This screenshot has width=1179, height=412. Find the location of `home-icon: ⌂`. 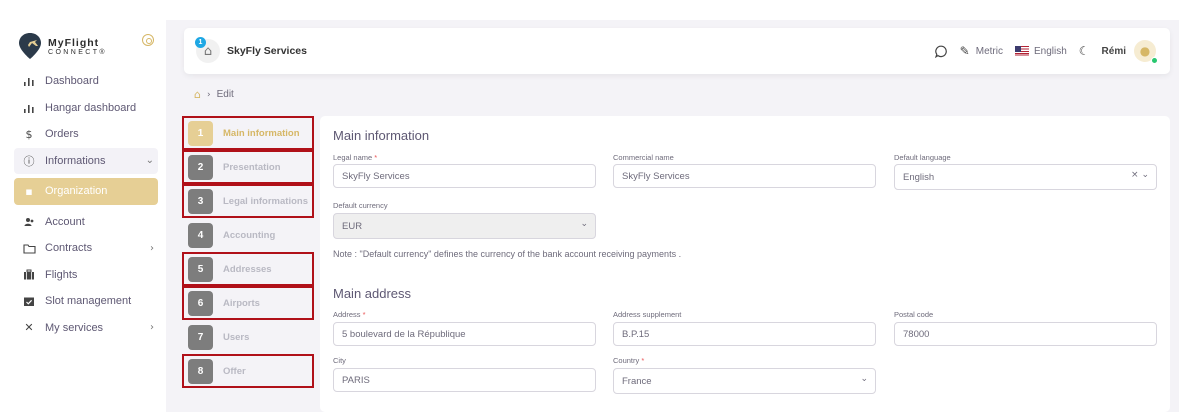

home-icon: ⌂ is located at coordinates (197, 94).